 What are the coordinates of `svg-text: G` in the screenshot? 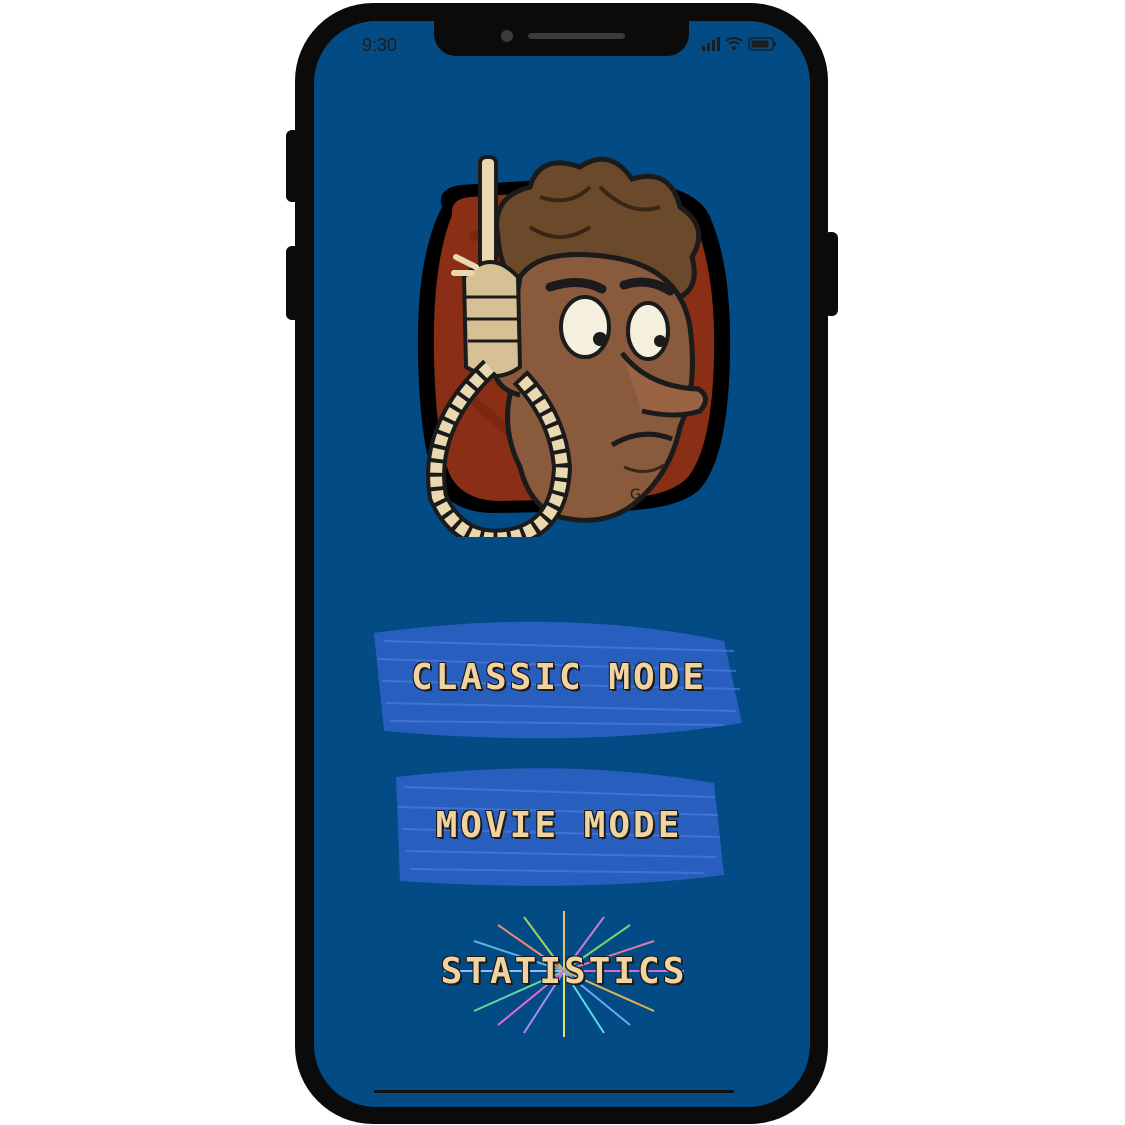 It's located at (635, 495).